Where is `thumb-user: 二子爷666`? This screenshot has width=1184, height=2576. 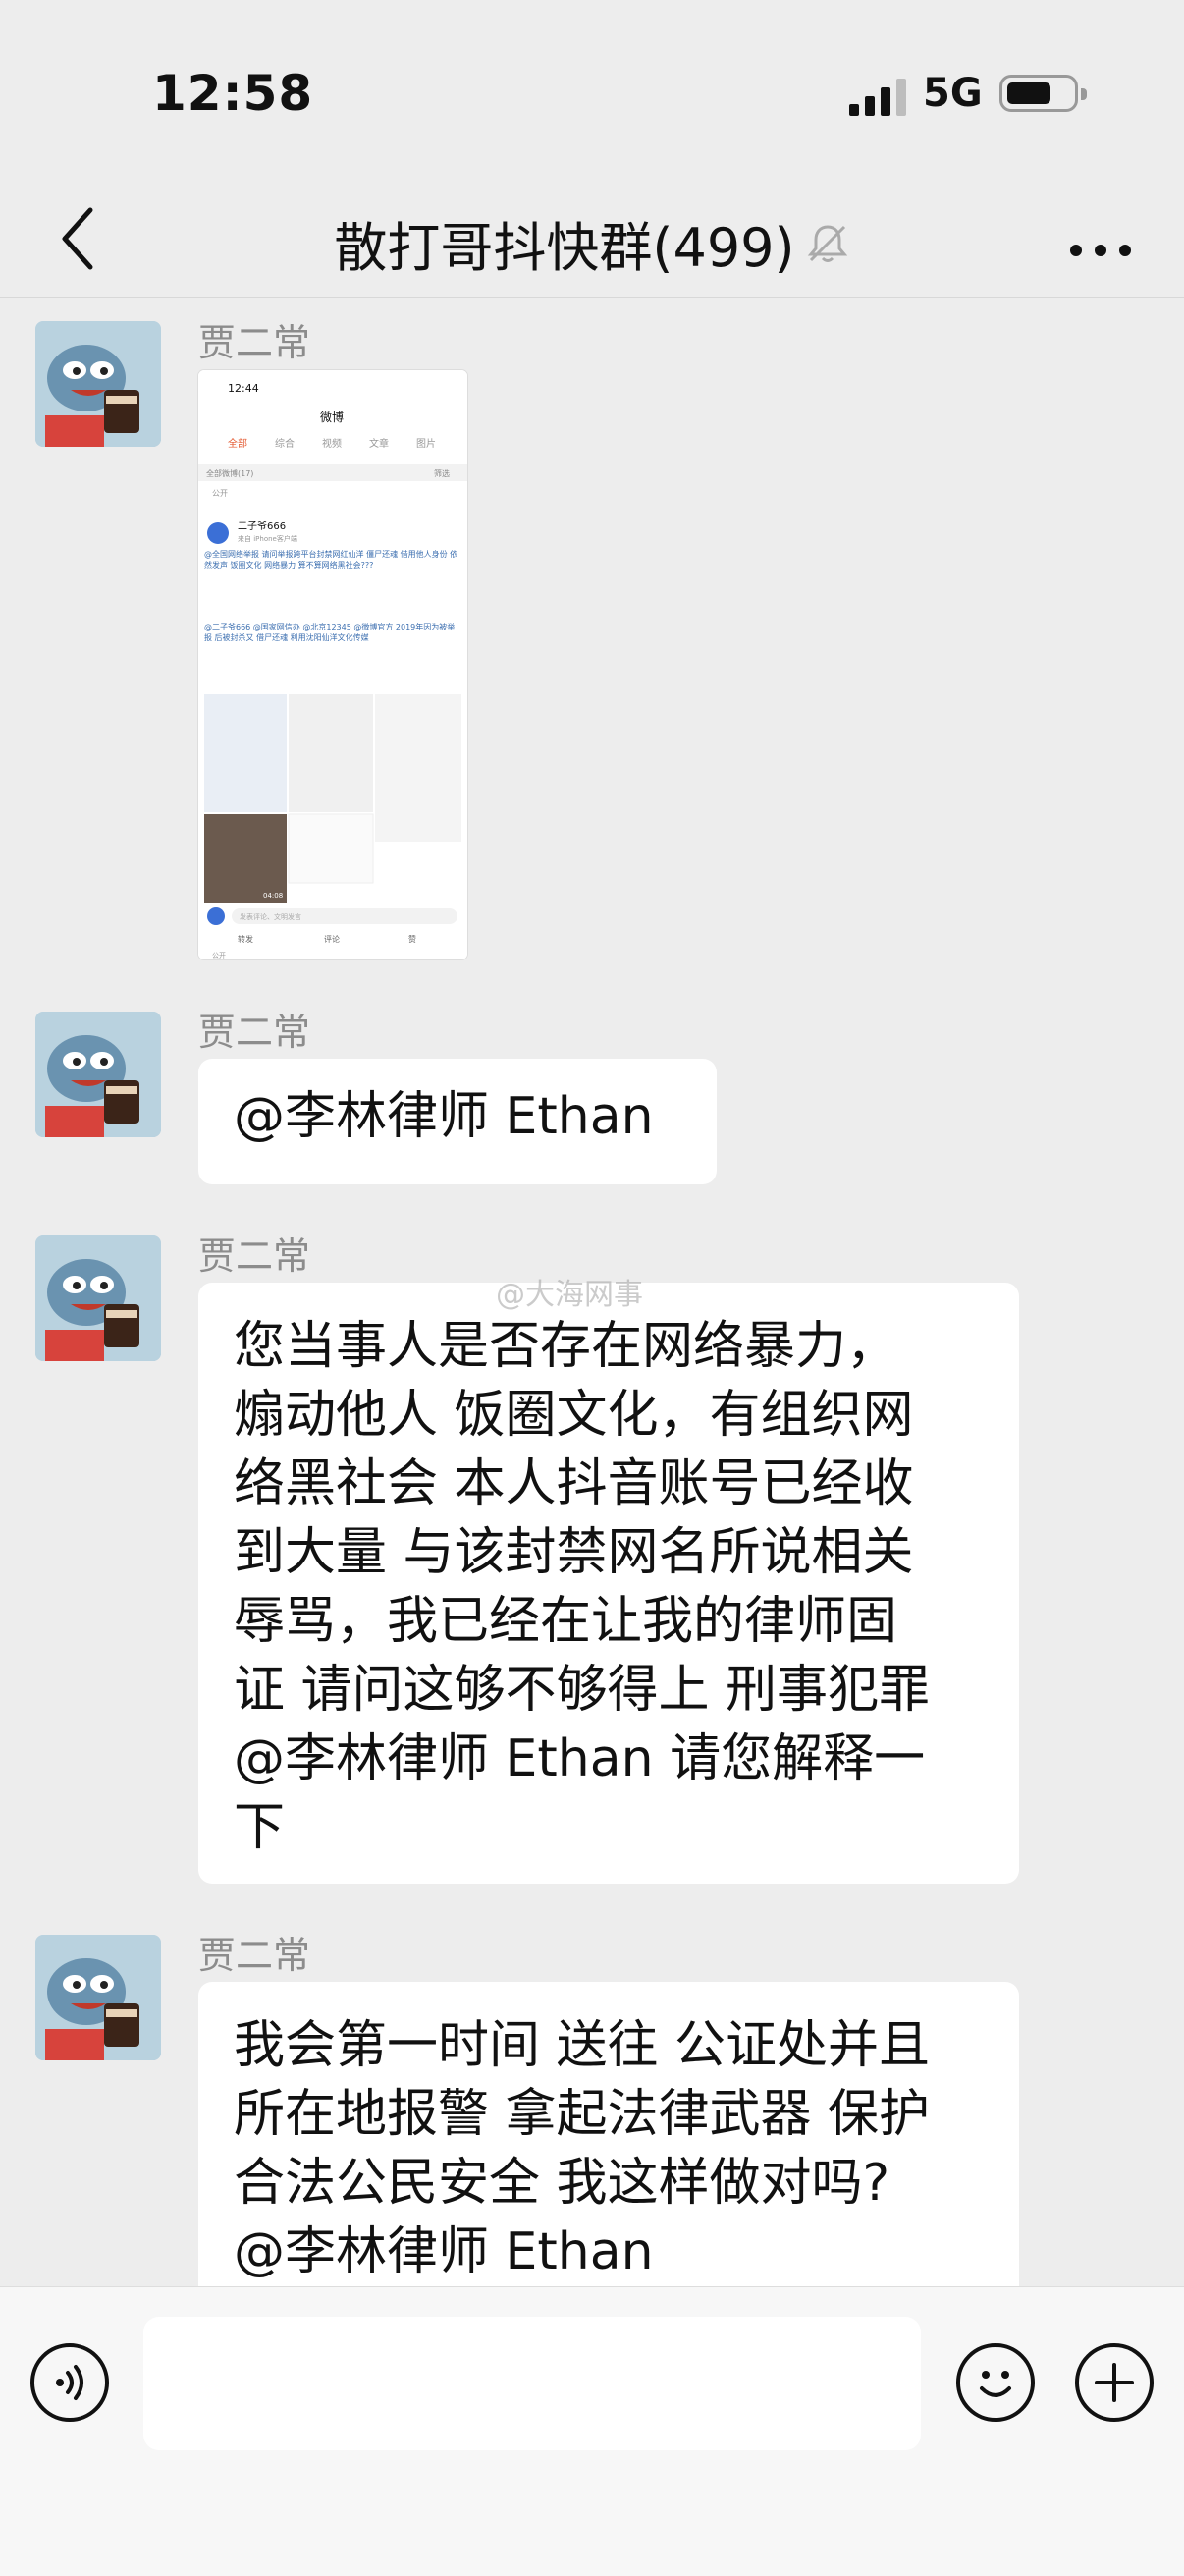
thumb-user: 二子爷666 is located at coordinates (262, 526).